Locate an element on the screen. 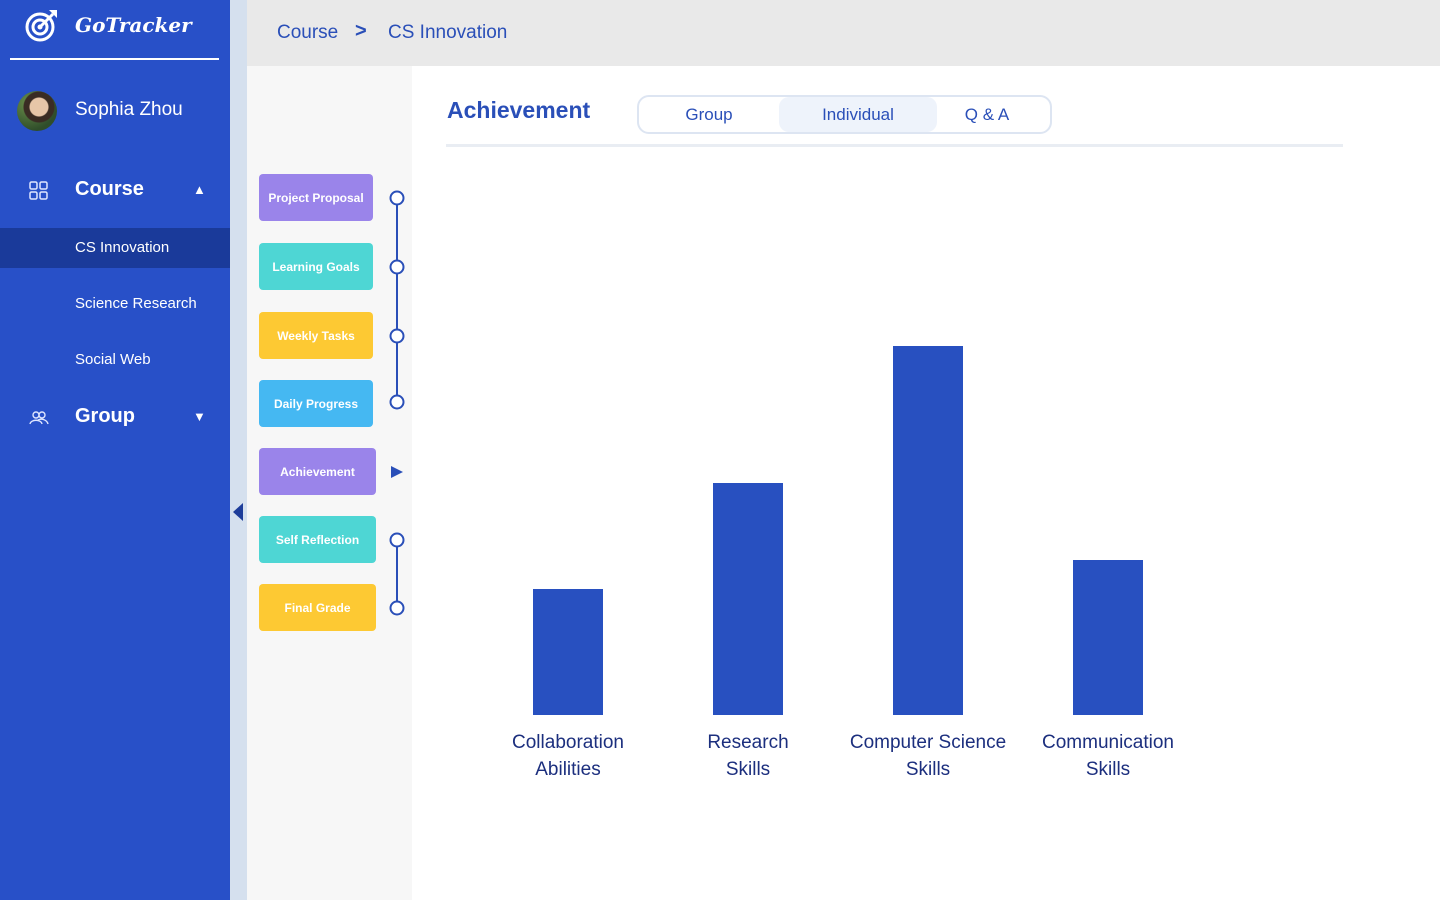  step-self-reflection: Self Reflection is located at coordinates (317, 539).